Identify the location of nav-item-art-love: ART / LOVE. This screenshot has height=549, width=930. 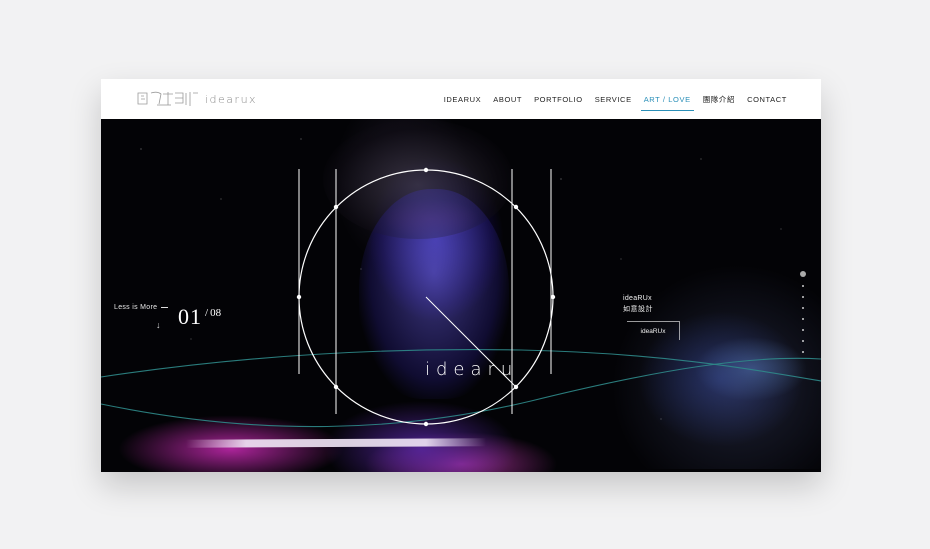
(667, 101).